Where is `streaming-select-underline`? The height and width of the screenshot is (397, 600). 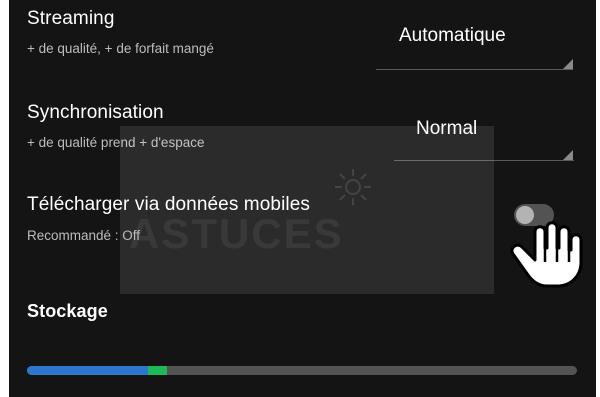
streaming-select-underline is located at coordinates (474, 69).